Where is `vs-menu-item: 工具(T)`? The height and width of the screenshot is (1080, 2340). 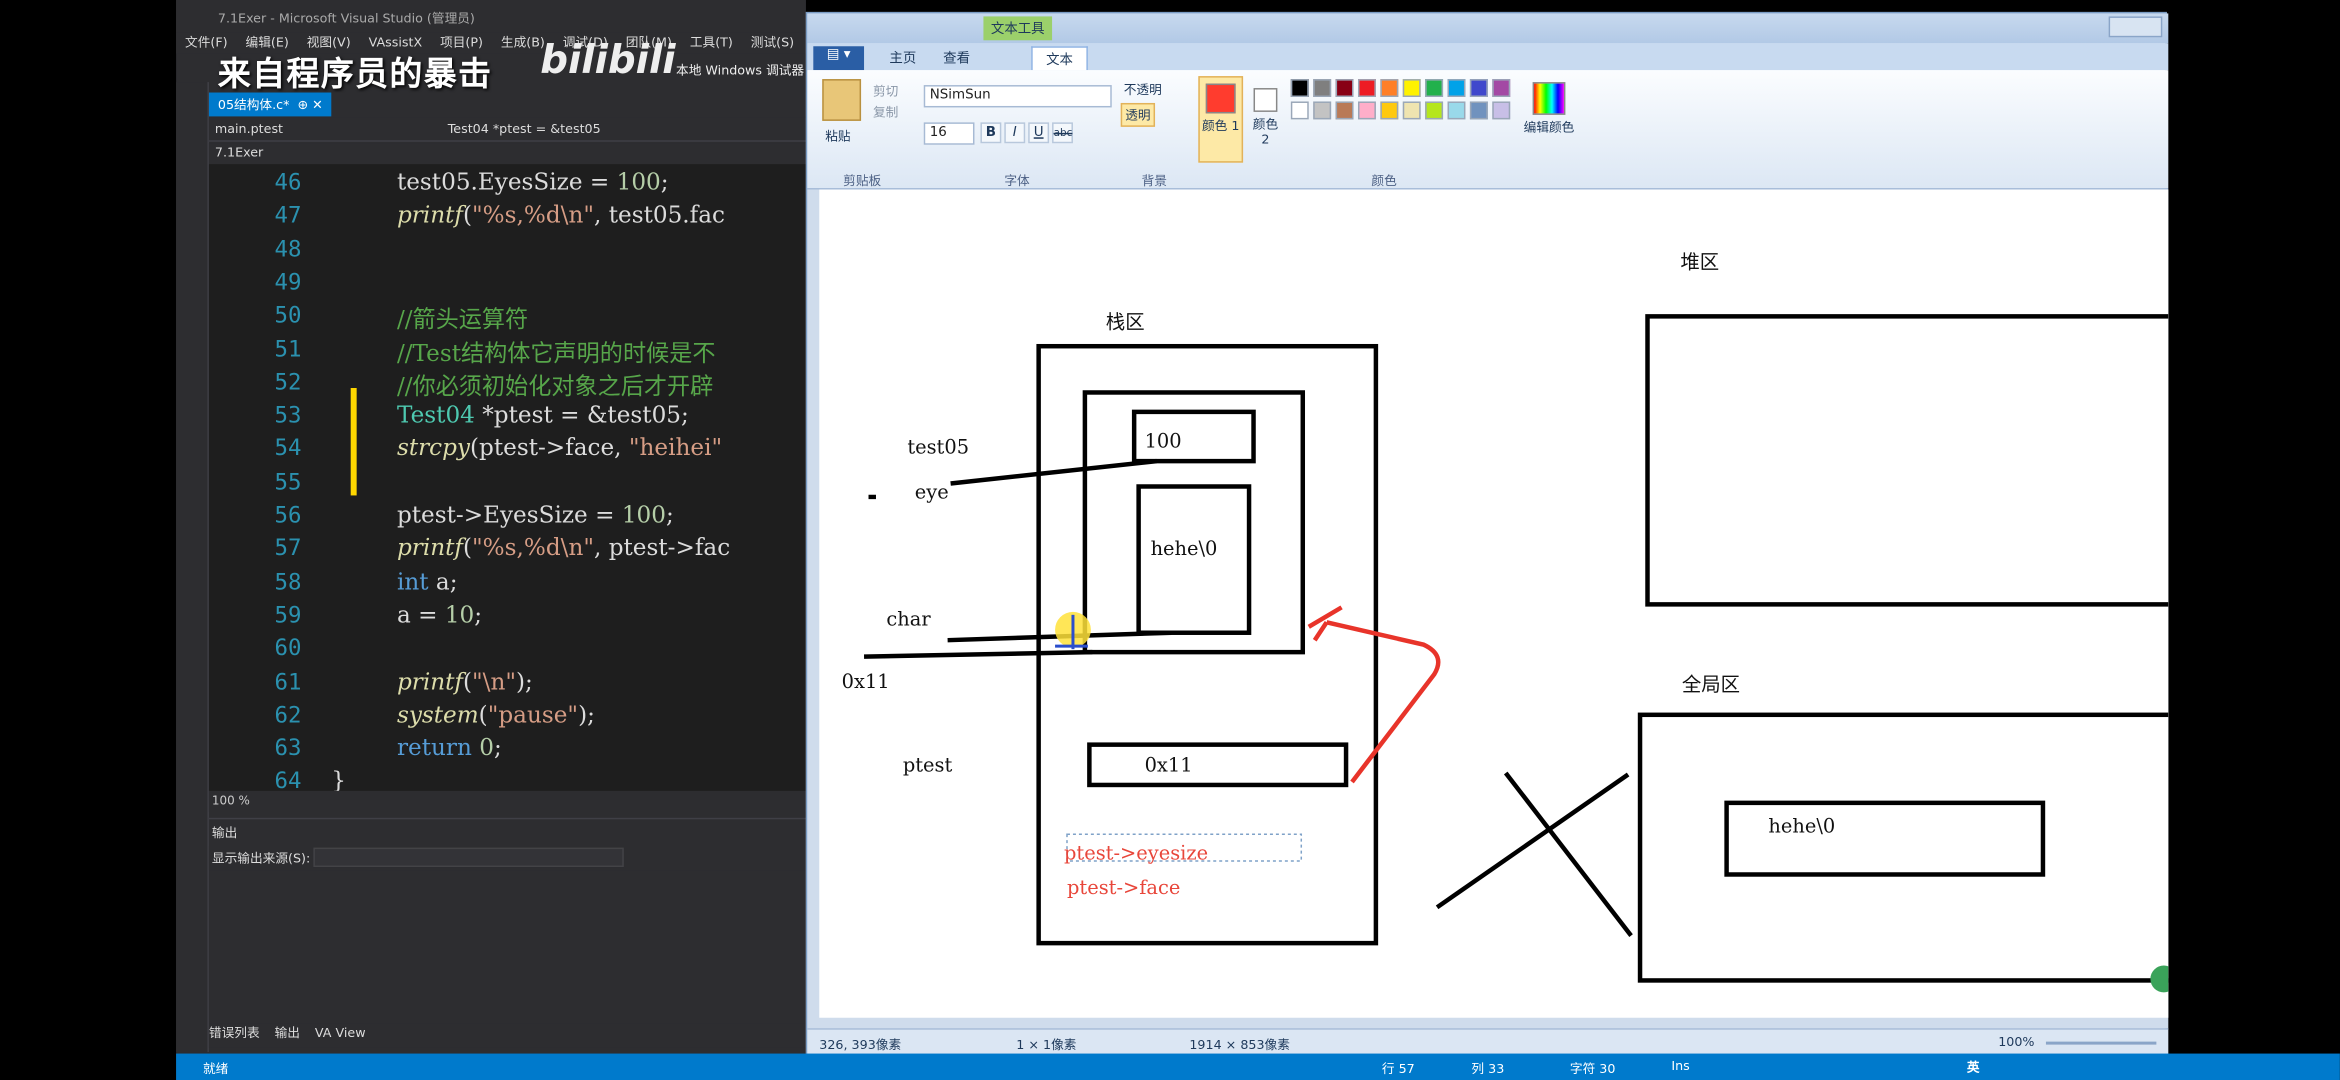
vs-menu-item: 工具(T) is located at coordinates (711, 42).